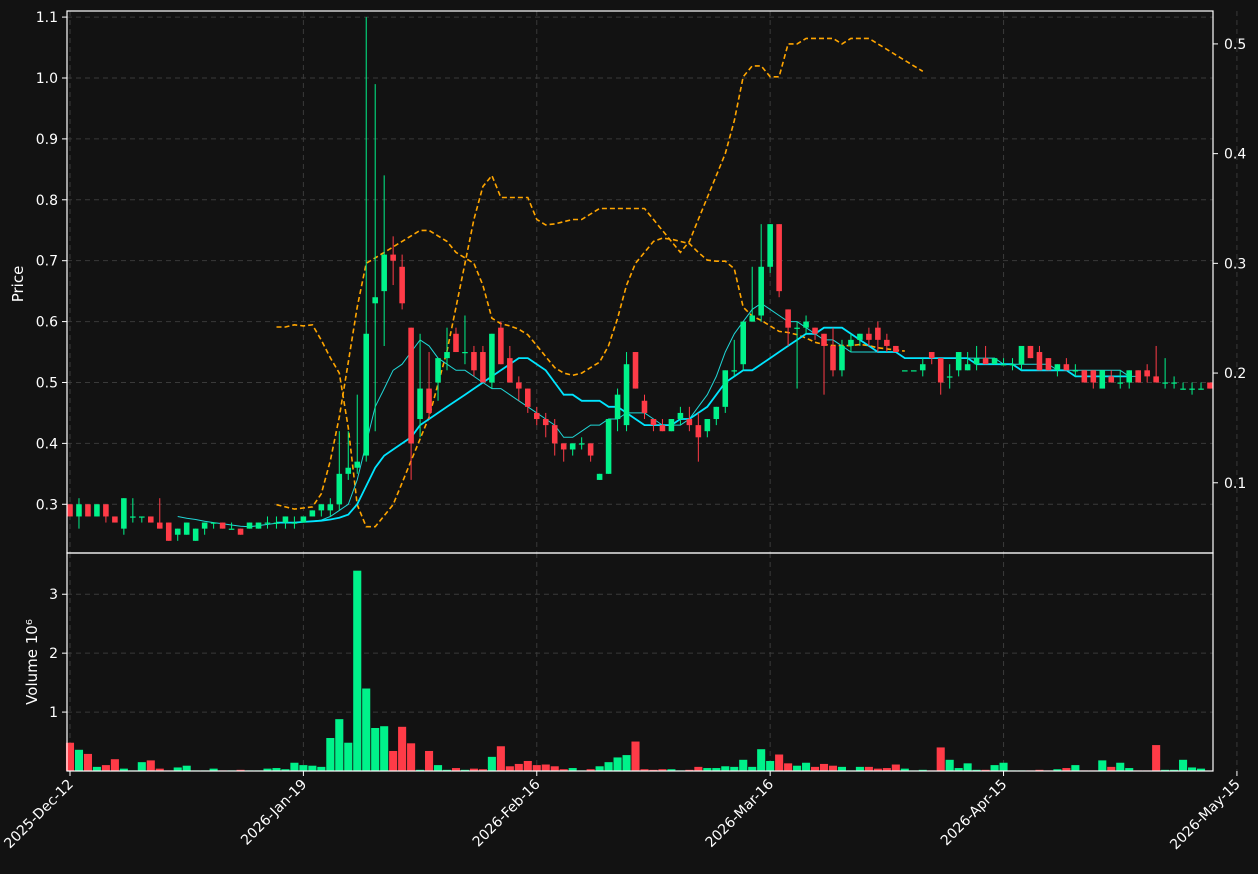 This screenshot has height=874, width=1258. What do you see at coordinates (32, 662) in the screenshot?
I see `volume-axis-title: Volume 10⁶` at bounding box center [32, 662].